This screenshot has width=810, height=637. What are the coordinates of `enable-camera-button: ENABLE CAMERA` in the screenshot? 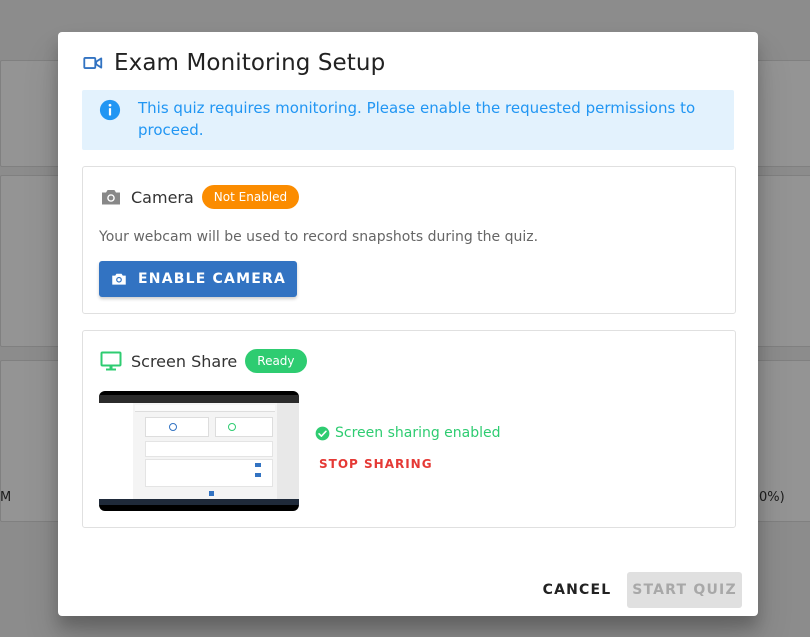 It's located at (198, 279).